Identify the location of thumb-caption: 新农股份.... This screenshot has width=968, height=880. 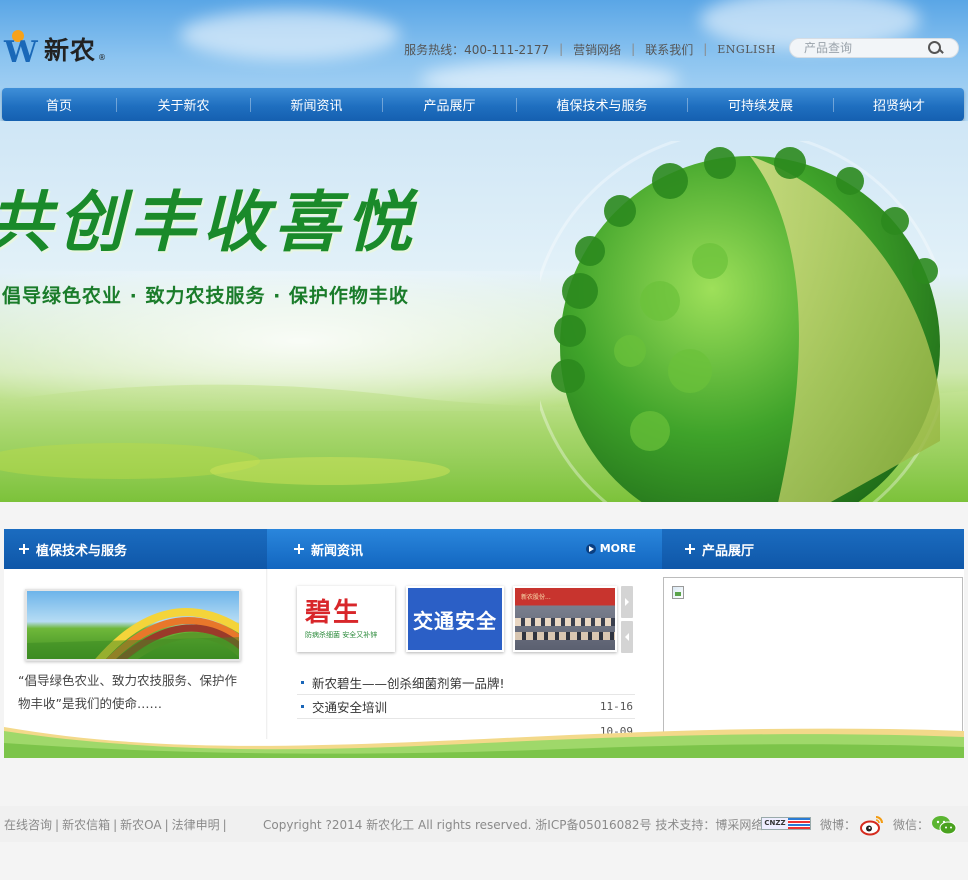
(536, 597).